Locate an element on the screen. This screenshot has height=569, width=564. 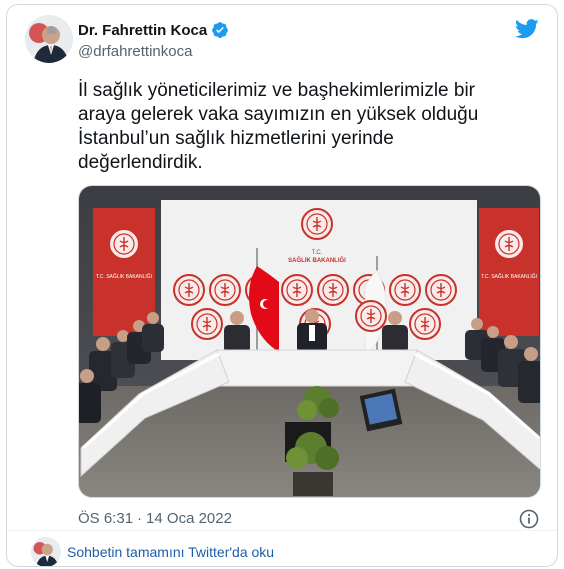
backdrop-title-line2: SAĞLIK BAKANLIĞI is located at coordinates (317, 260).